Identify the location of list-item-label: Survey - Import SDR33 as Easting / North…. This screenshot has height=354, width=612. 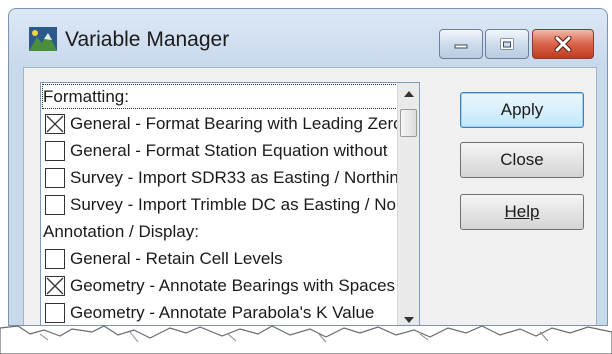
(234, 177).